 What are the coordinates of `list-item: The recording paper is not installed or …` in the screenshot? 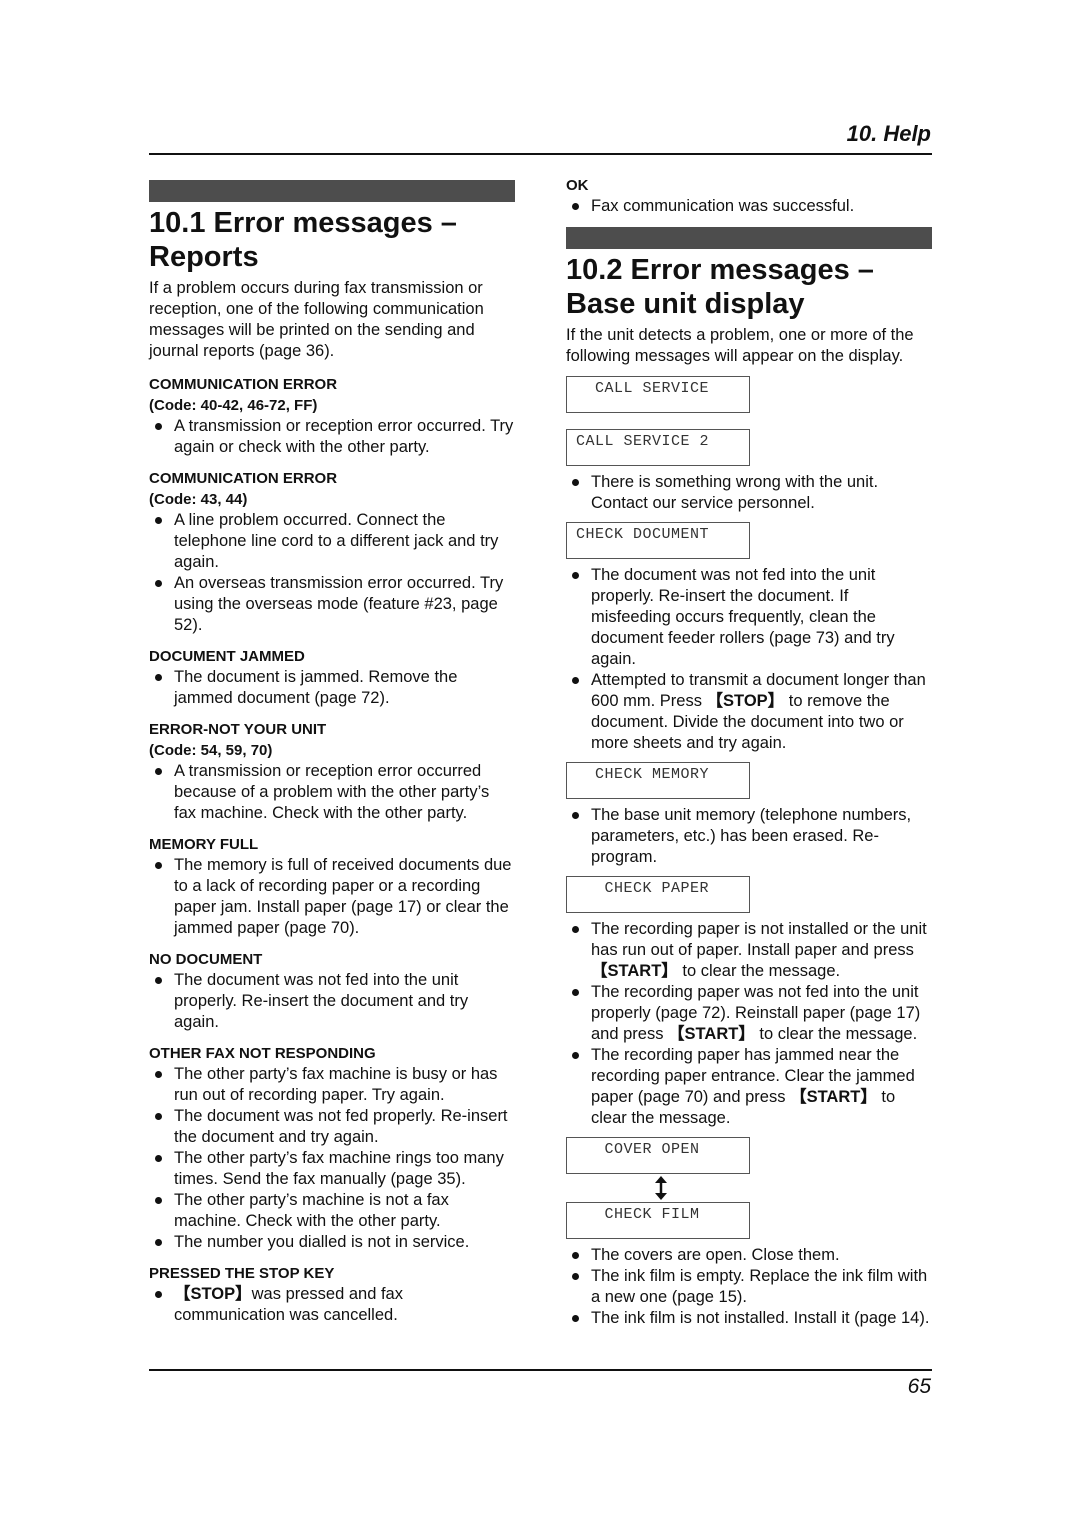 It's located at (749, 950).